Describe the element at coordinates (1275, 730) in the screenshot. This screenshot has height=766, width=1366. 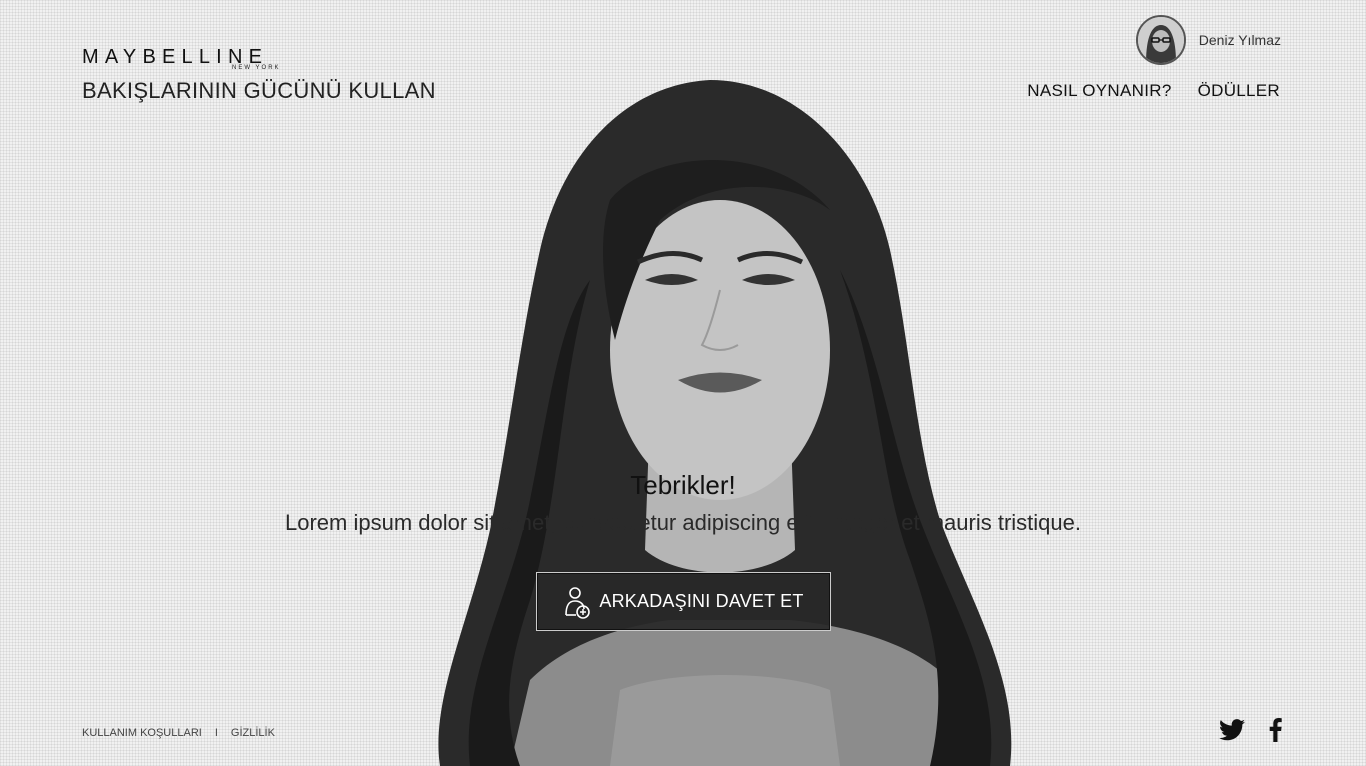
I see `facebook-icon` at that location.